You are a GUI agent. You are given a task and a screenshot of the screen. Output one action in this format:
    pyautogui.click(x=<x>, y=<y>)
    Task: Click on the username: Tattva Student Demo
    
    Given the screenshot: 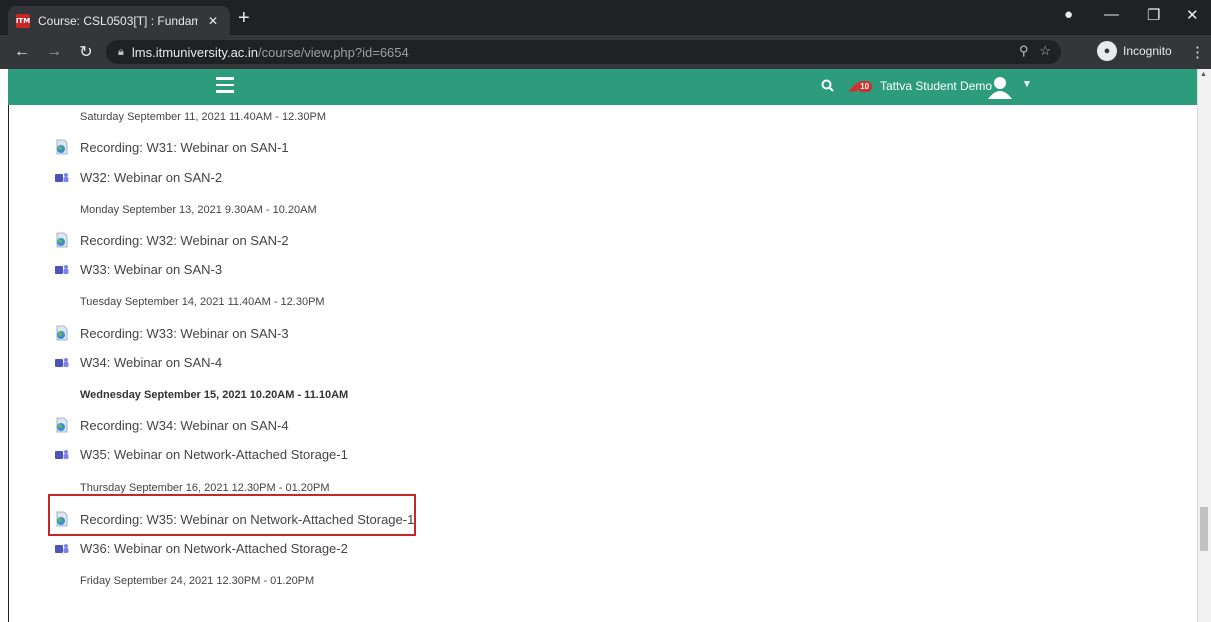 What is the action you would take?
    pyautogui.click(x=936, y=86)
    